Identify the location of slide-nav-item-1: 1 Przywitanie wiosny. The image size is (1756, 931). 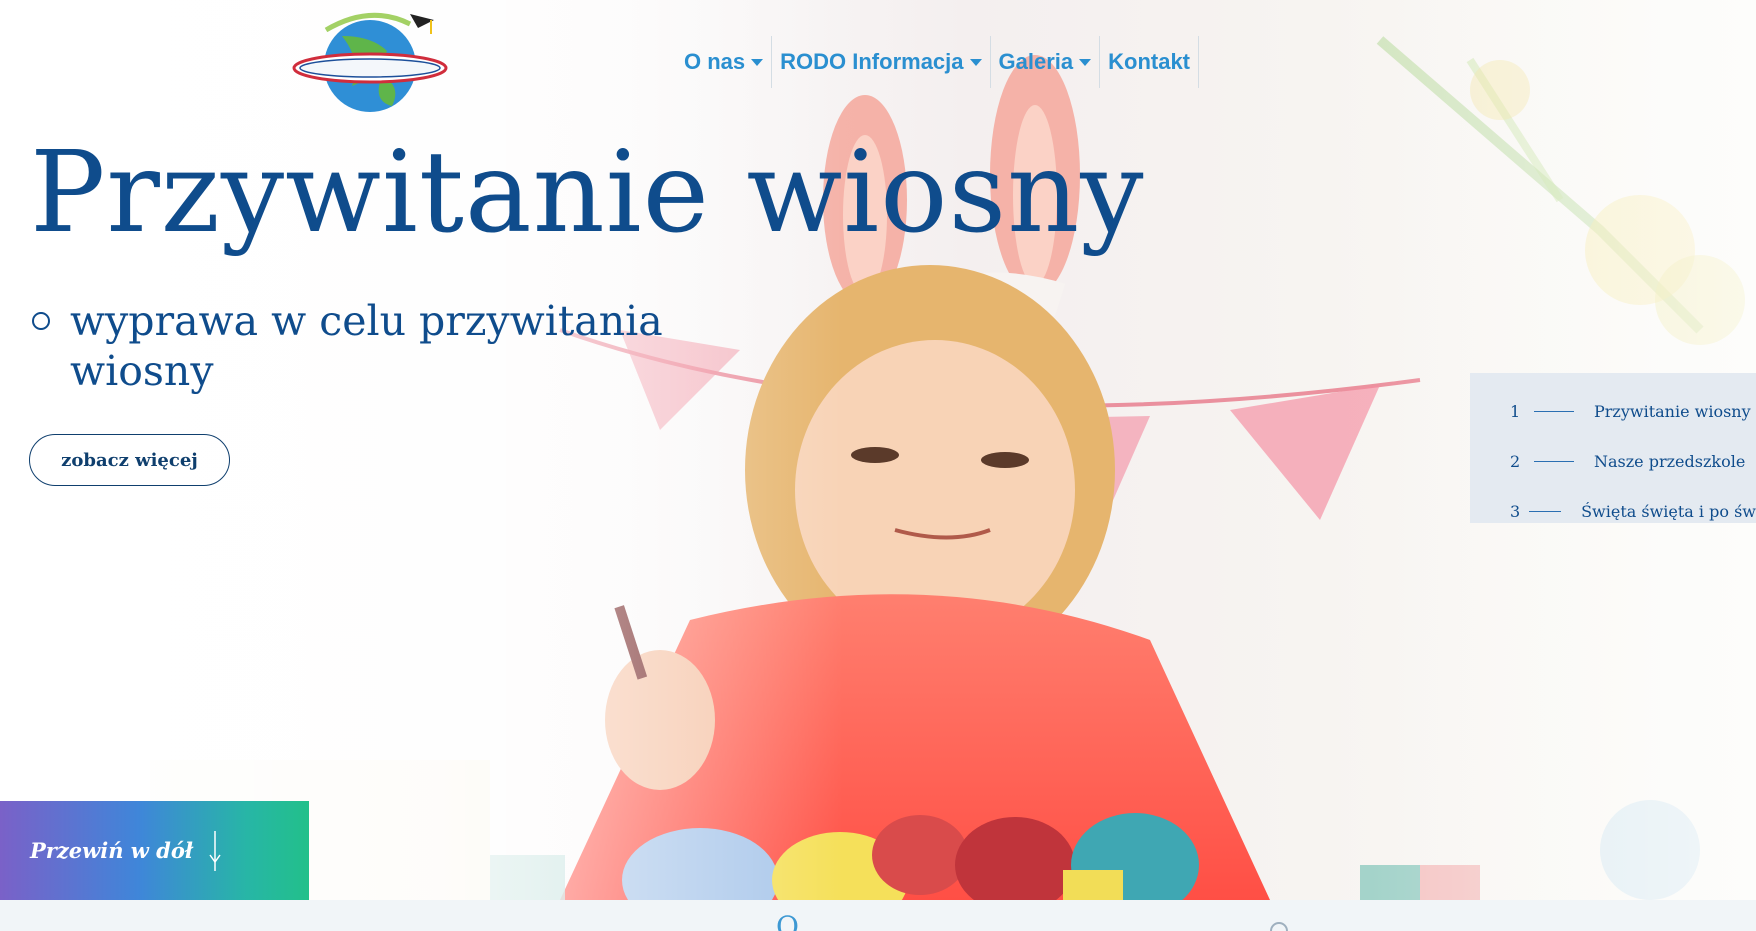
(1613, 411).